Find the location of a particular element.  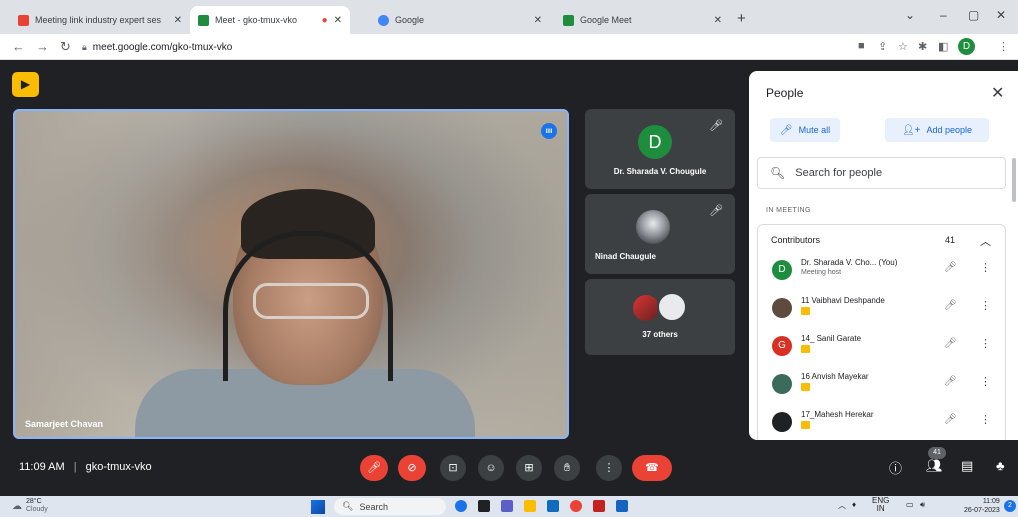

minimize-button: – is located at coordinates (943, 15).